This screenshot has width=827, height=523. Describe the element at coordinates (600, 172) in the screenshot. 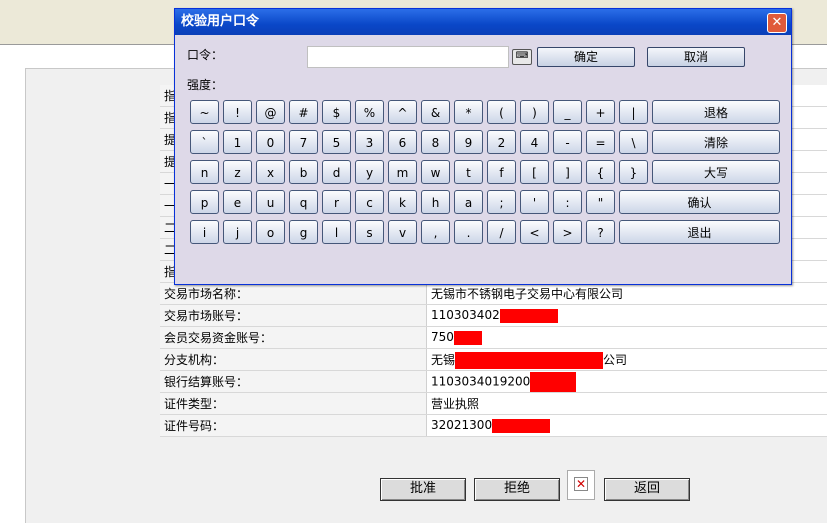

I see `key-button: {` at that location.